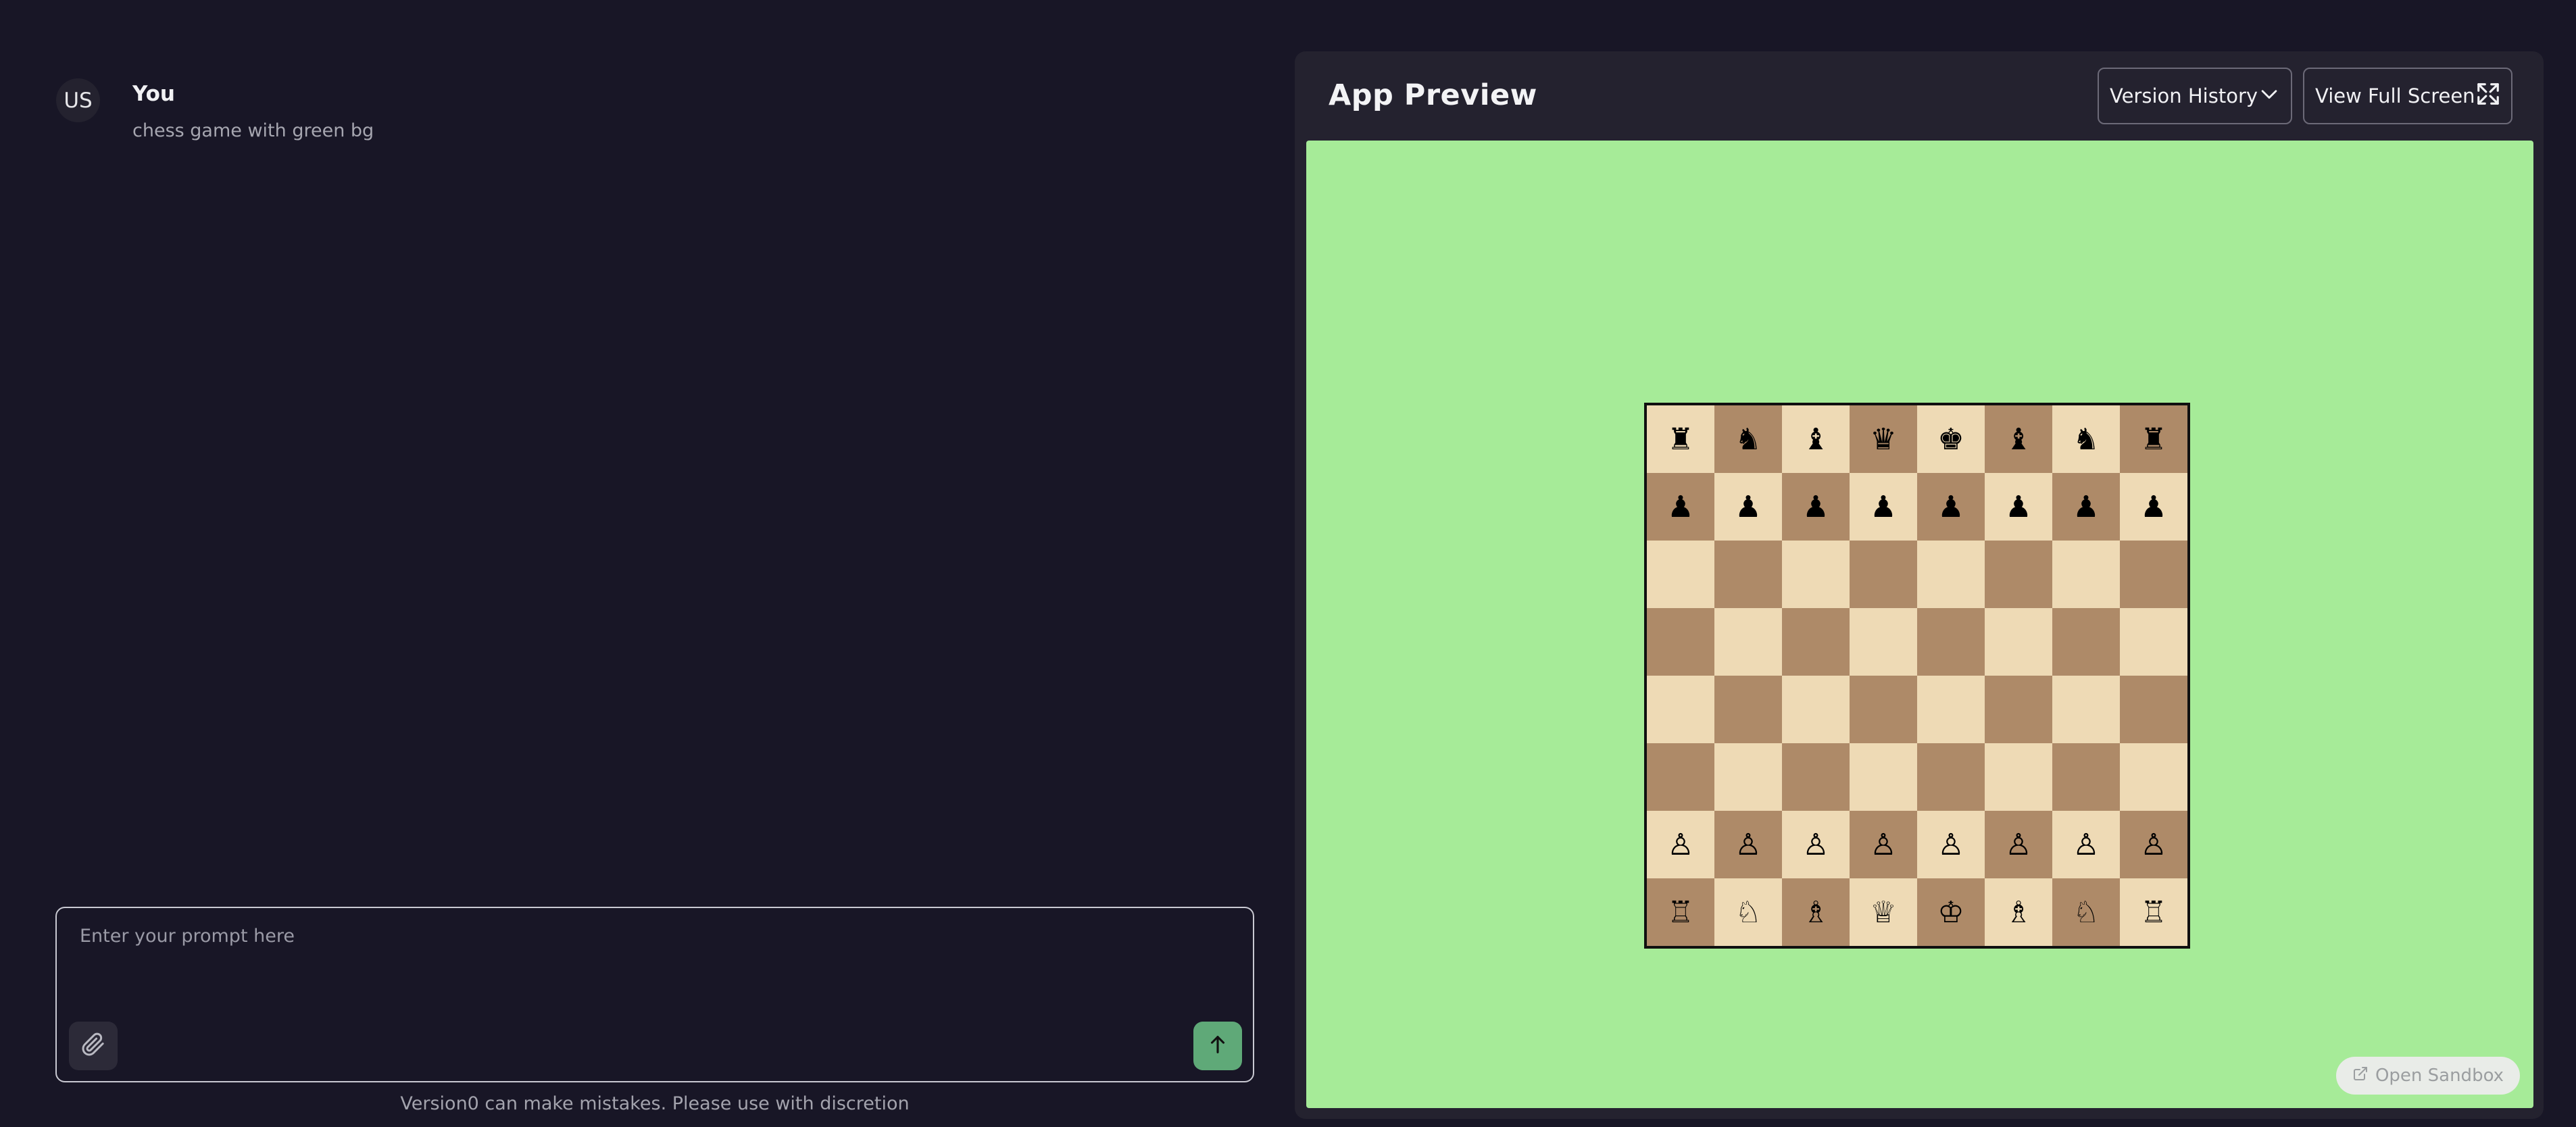 This screenshot has height=1127, width=2576. What do you see at coordinates (1951, 507) in the screenshot?
I see `chess-square-e7: ♟` at bounding box center [1951, 507].